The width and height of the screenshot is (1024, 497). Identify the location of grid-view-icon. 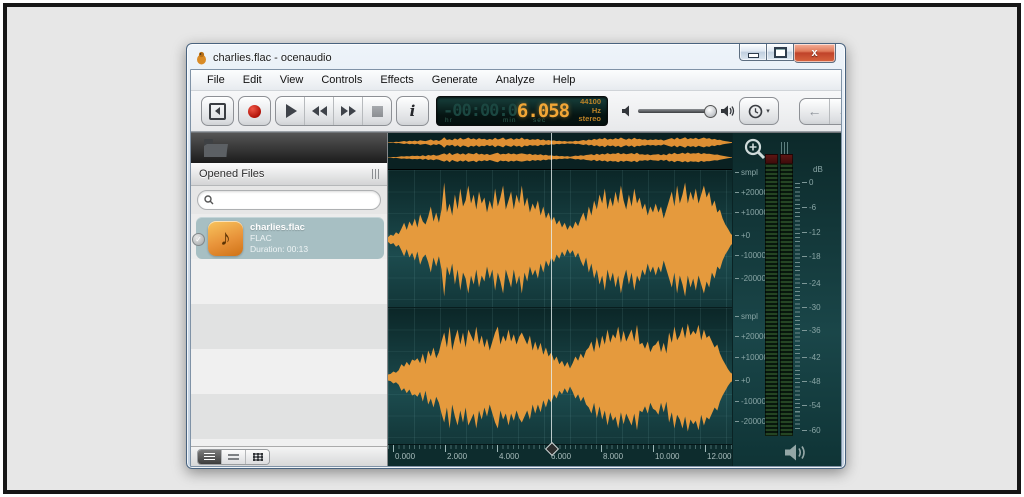
(257, 456).